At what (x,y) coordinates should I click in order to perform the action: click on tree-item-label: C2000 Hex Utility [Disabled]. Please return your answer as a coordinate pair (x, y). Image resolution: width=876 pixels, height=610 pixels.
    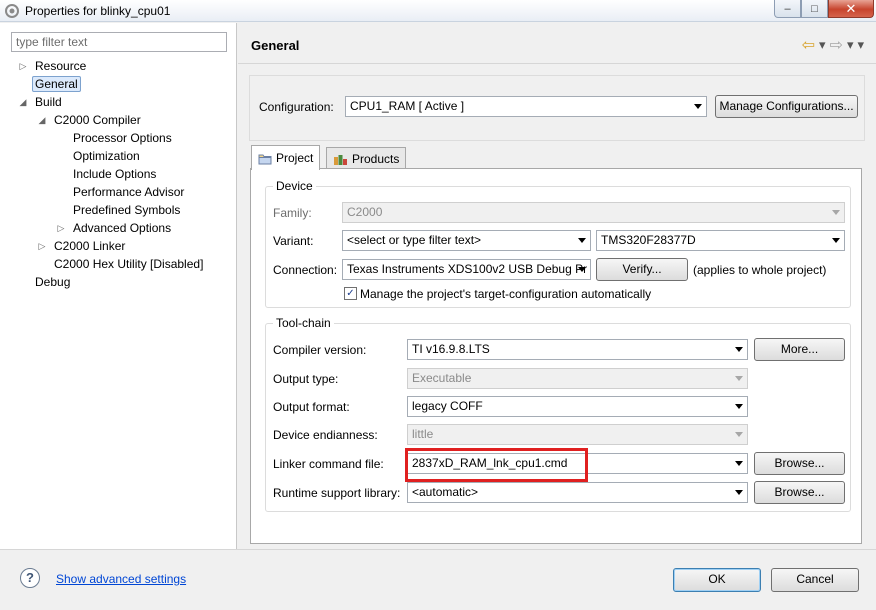
    Looking at the image, I should click on (129, 264).